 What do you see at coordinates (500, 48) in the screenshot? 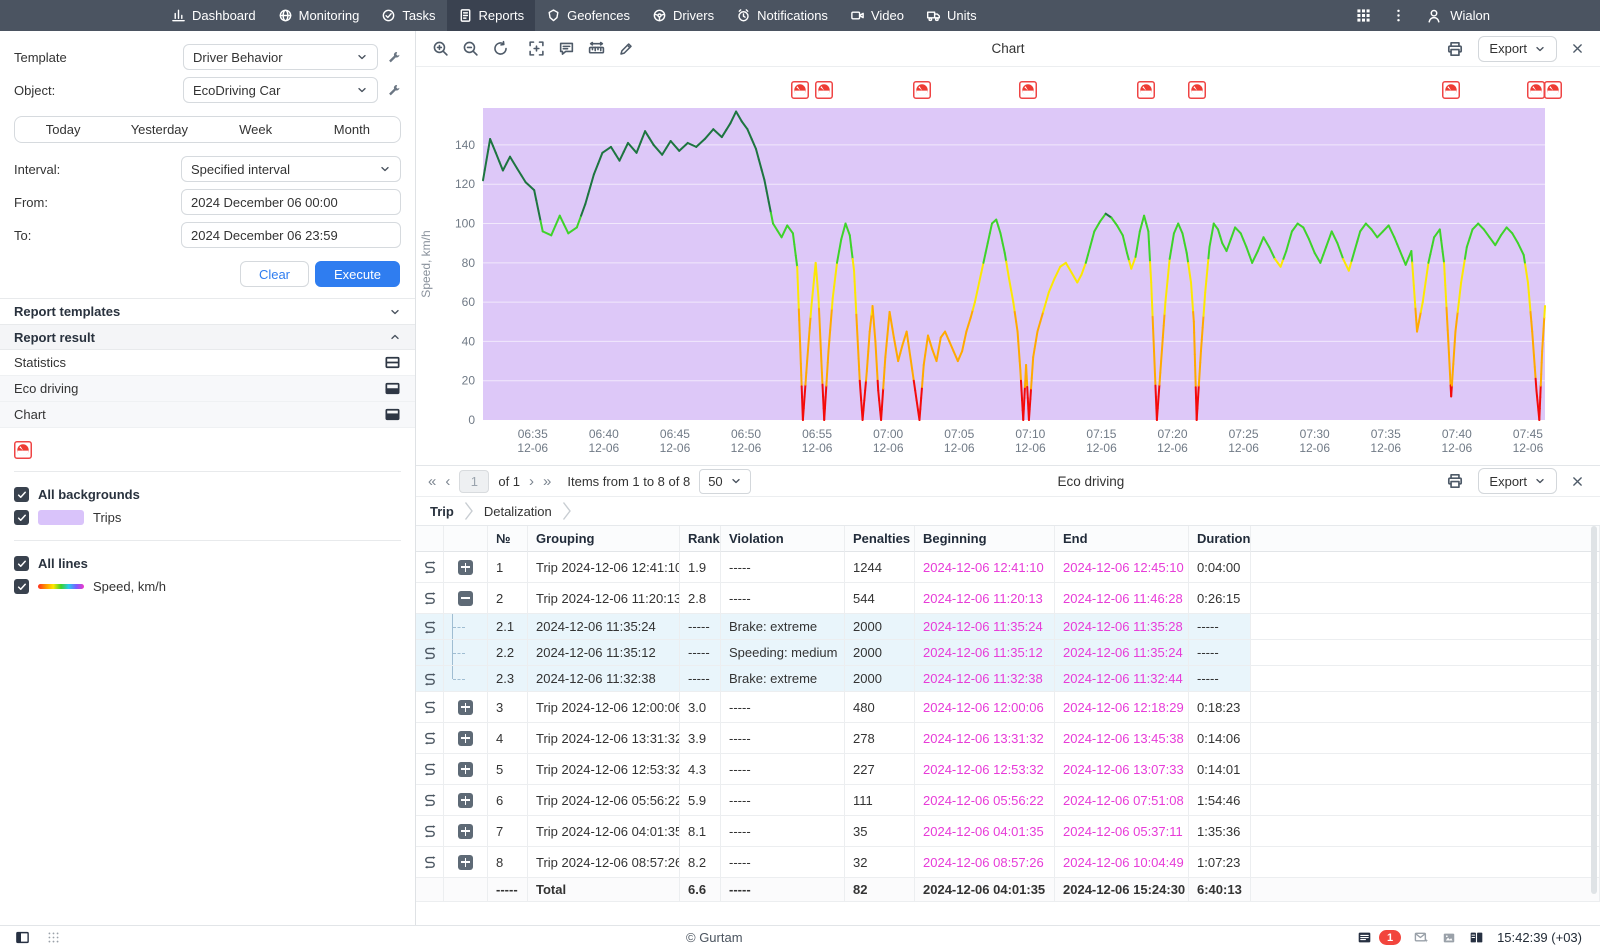
I see `reset-zoom-icon` at bounding box center [500, 48].